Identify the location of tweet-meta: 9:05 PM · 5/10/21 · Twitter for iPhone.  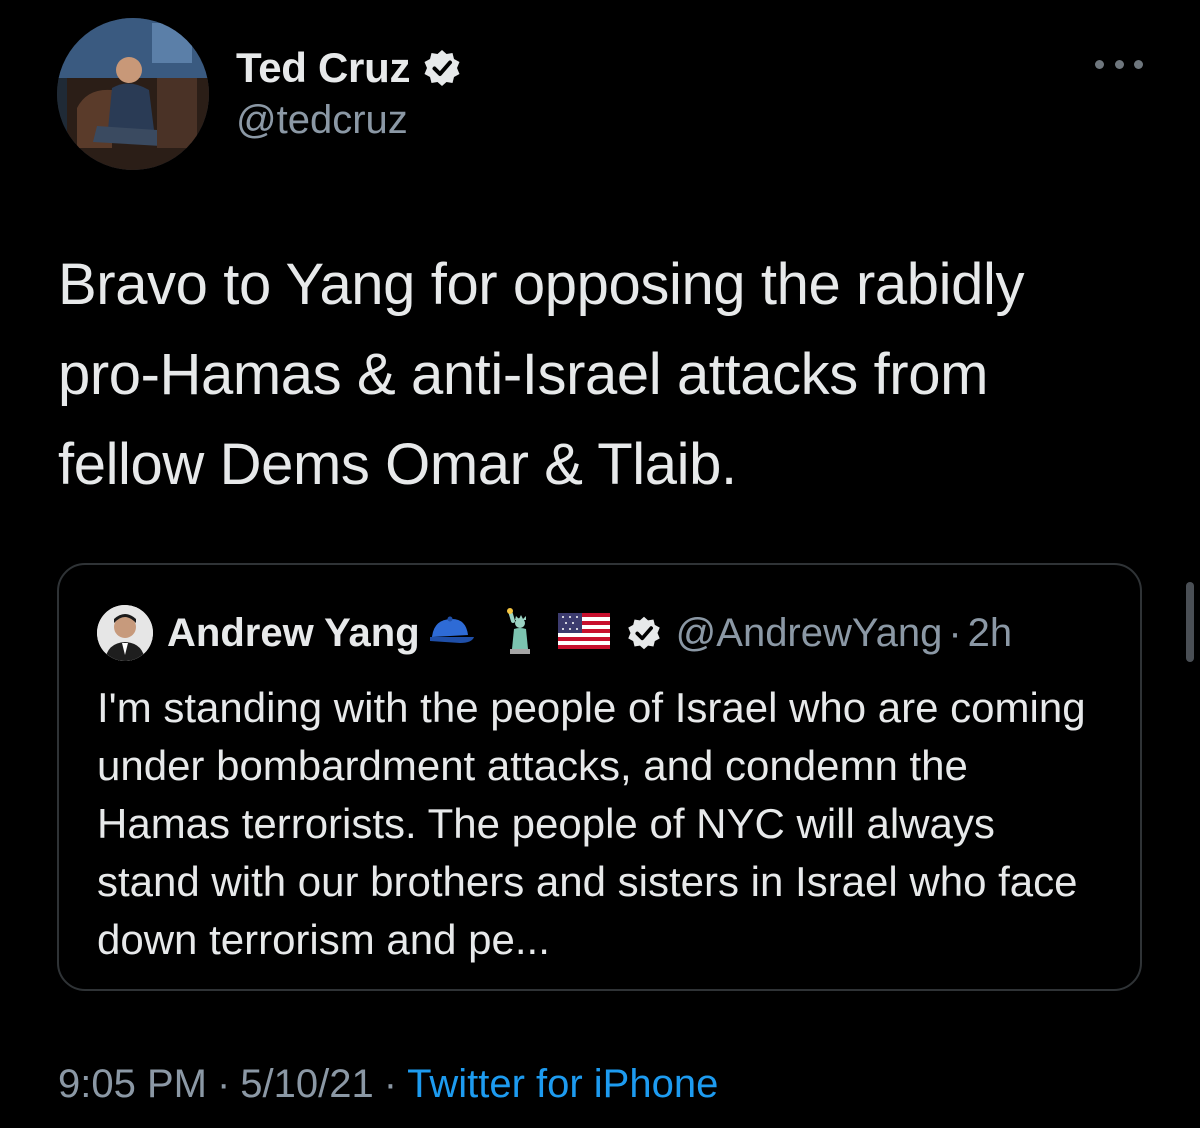
(388, 1084).